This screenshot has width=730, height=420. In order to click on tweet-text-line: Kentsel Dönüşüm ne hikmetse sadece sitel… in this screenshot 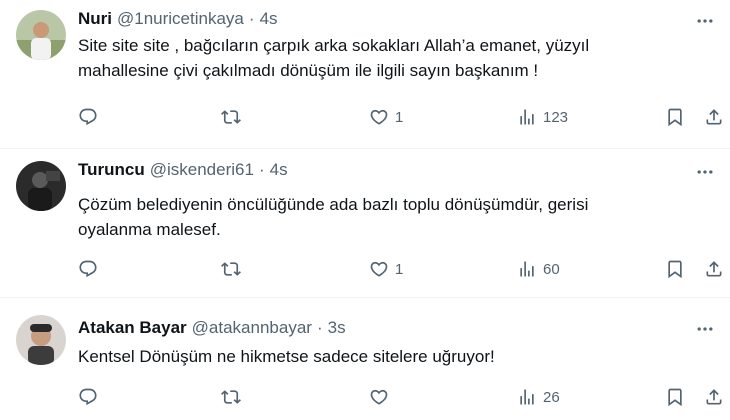, I will do `click(286, 356)`.